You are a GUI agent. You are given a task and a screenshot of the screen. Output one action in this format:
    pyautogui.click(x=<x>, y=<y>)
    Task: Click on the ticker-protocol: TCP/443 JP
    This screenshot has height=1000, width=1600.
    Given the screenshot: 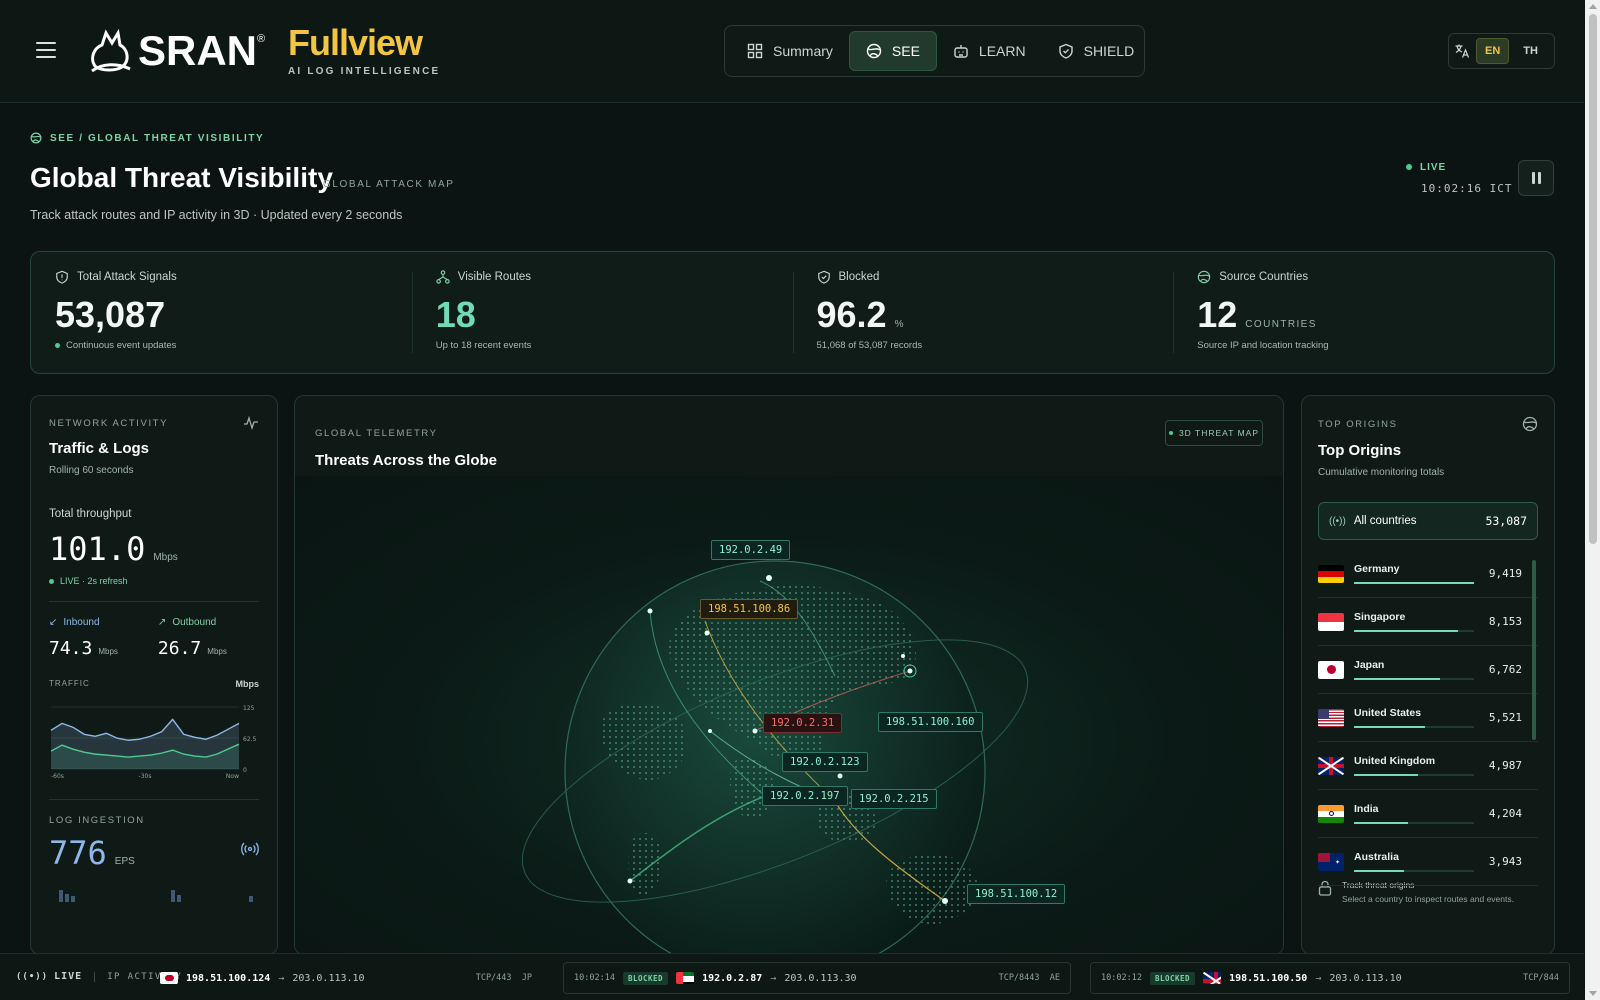 What is the action you would take?
    pyautogui.click(x=503, y=978)
    